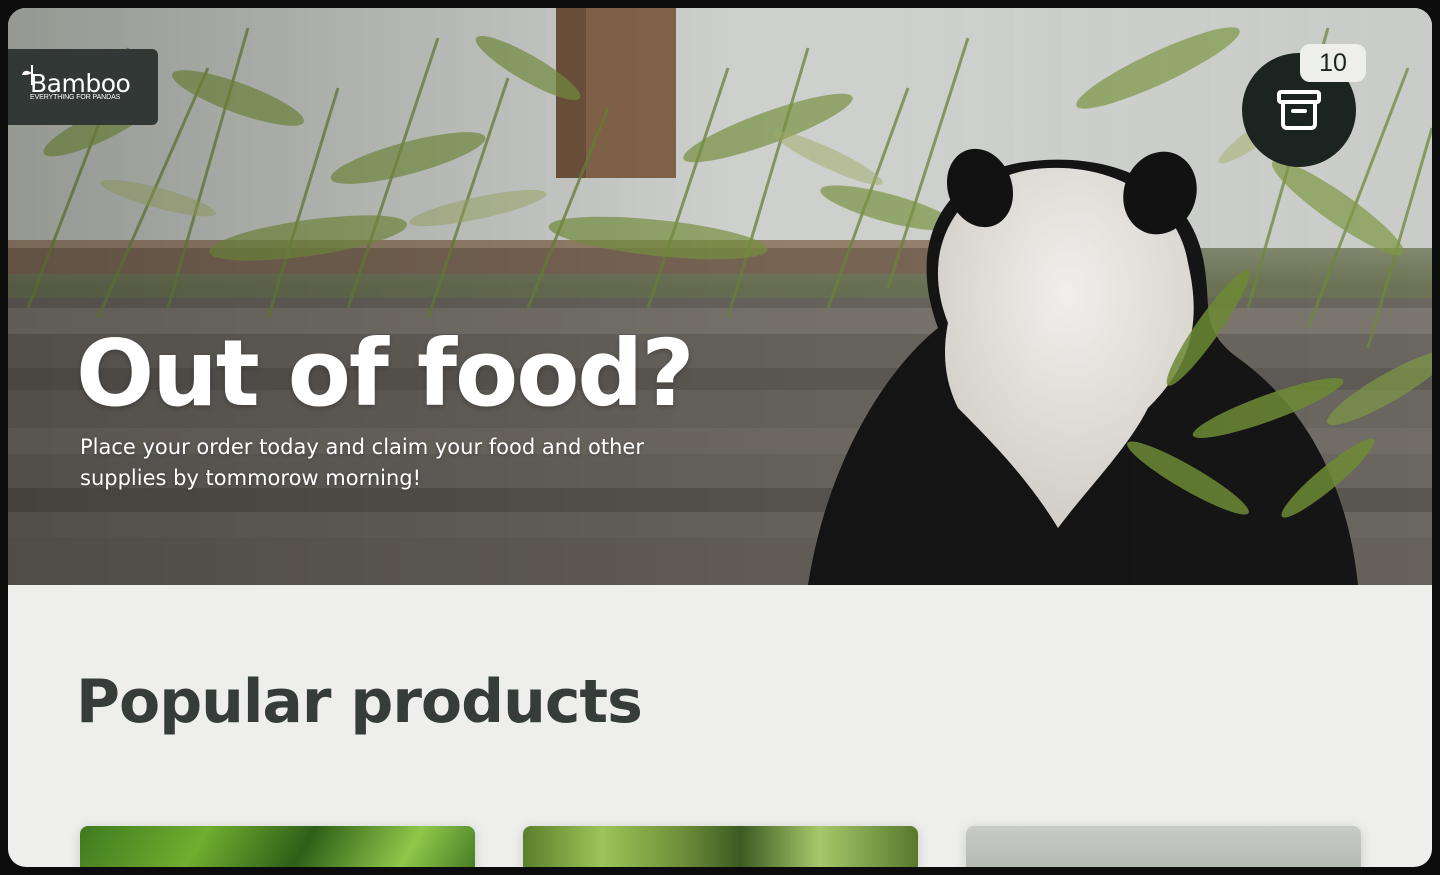 The width and height of the screenshot is (1440, 875). I want to click on popular-products-heading: Popular products, so click(359, 702).